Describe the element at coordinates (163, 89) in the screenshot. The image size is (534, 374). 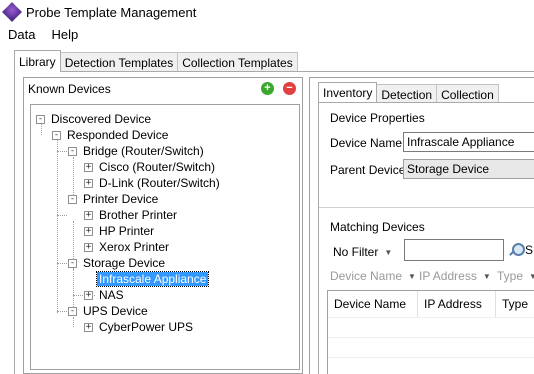
I see `known-devices-header: Known Devices + −` at that location.